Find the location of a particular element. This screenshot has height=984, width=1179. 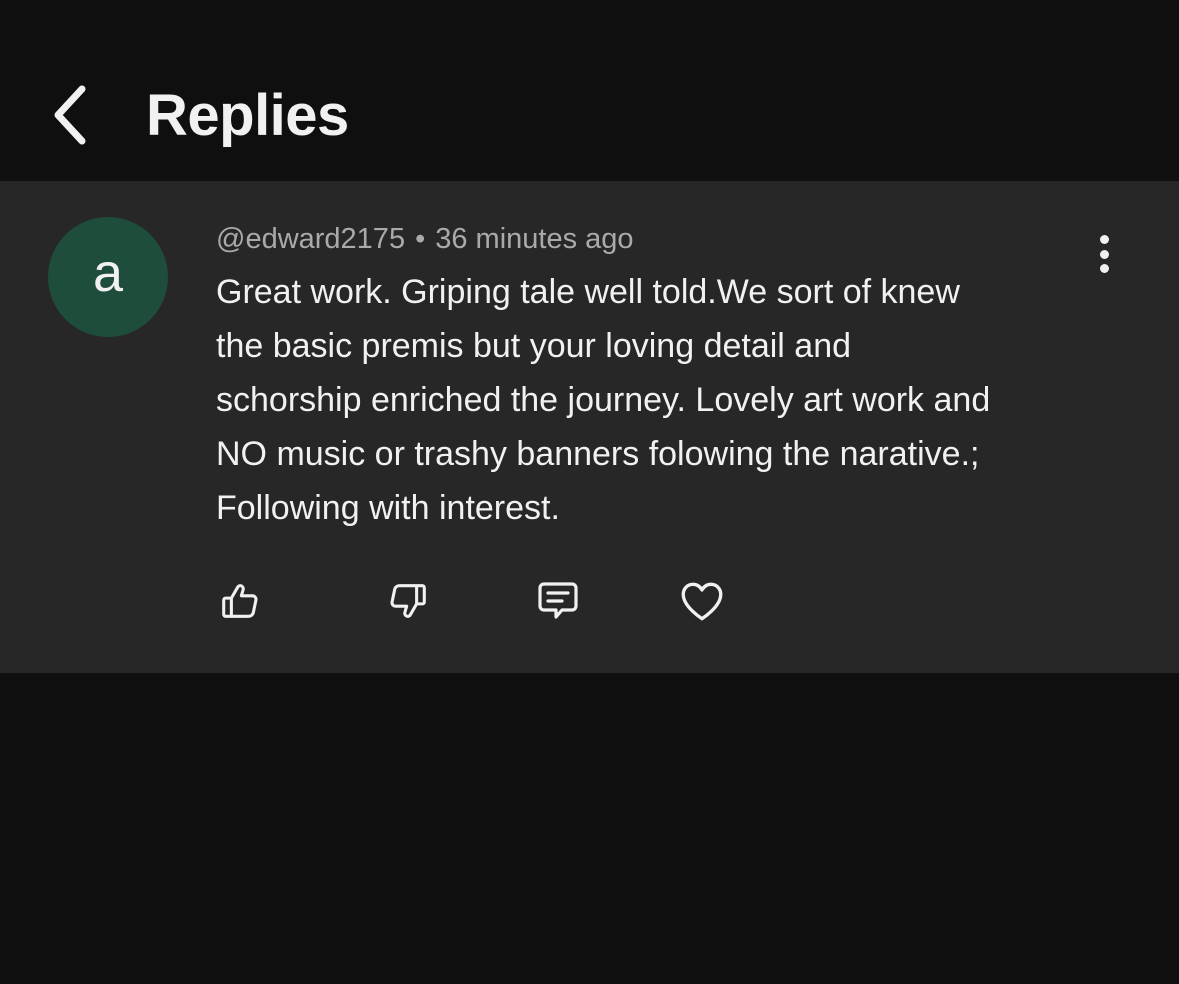

thumbs-up-icon is located at coordinates (240, 601).